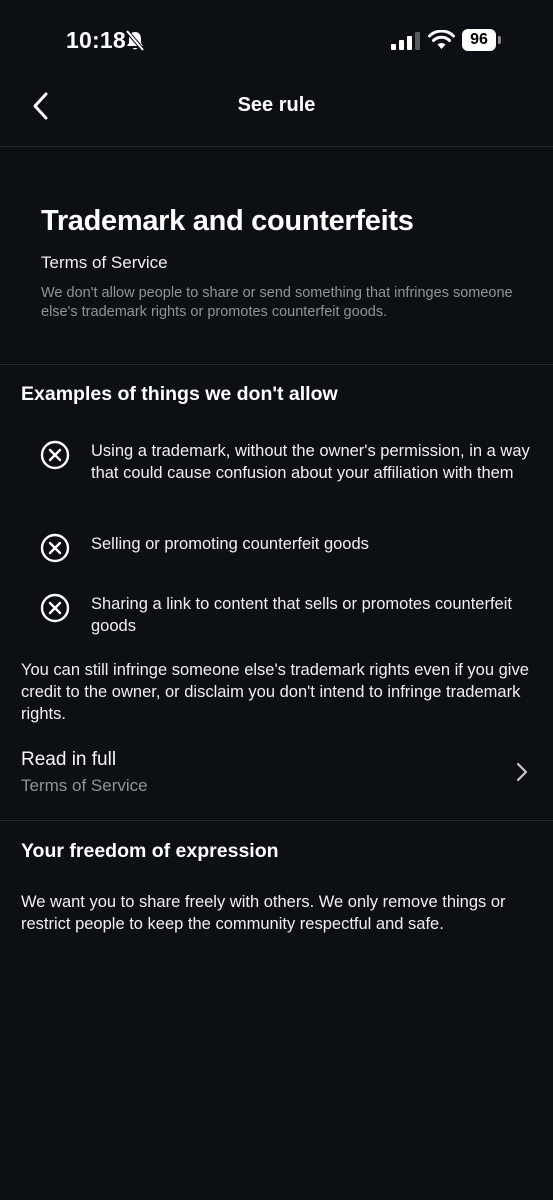 The image size is (553, 1200). I want to click on status-time: 10:18, so click(96, 40).